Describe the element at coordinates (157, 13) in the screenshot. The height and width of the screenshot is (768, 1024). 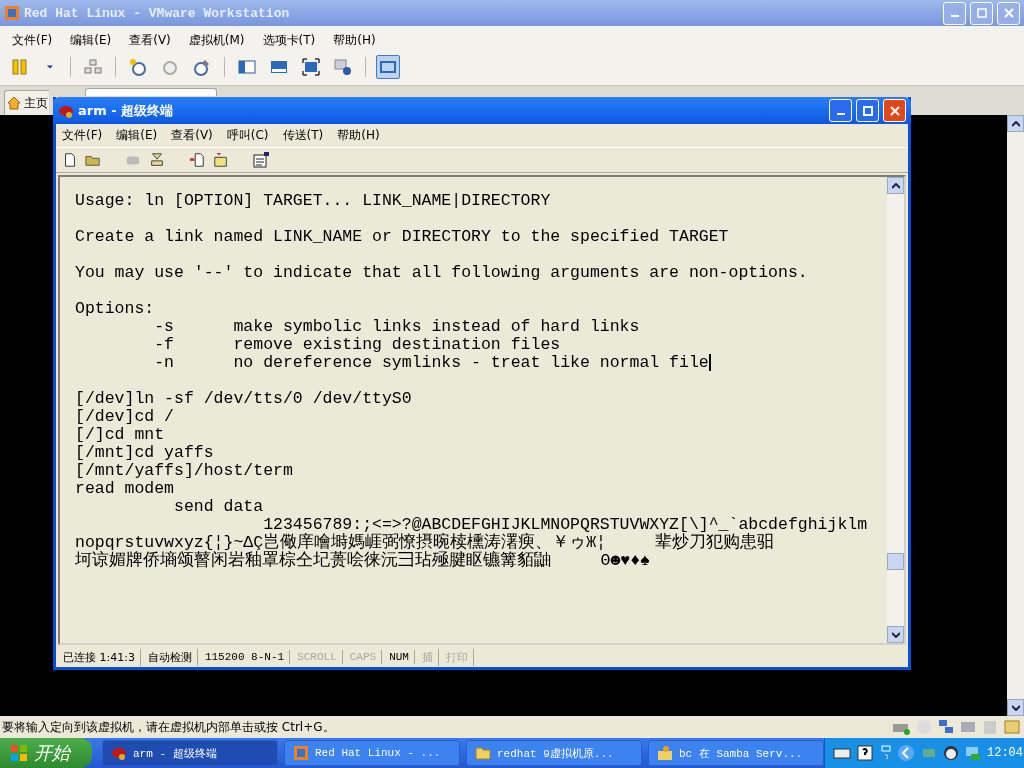
I see `window-title: Red Hat Linux - VMware Workstation` at that location.